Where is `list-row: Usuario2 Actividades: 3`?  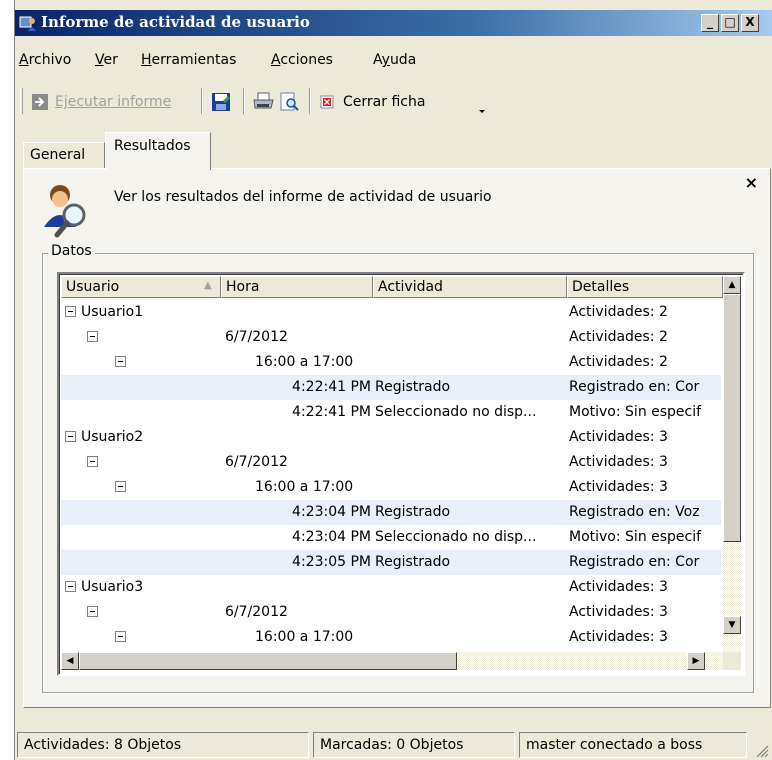
list-row: Usuario2 Actividades: 3 is located at coordinates (391, 437).